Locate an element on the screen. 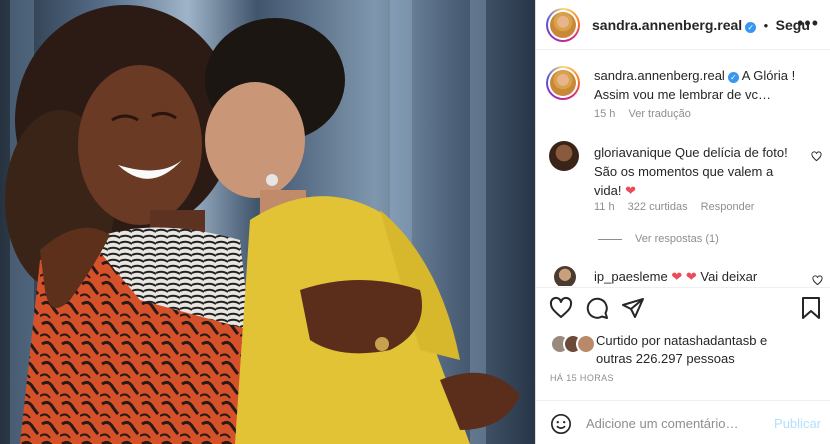 This screenshot has width=830, height=444. comment-text-line3: vida! is located at coordinates (608, 190).